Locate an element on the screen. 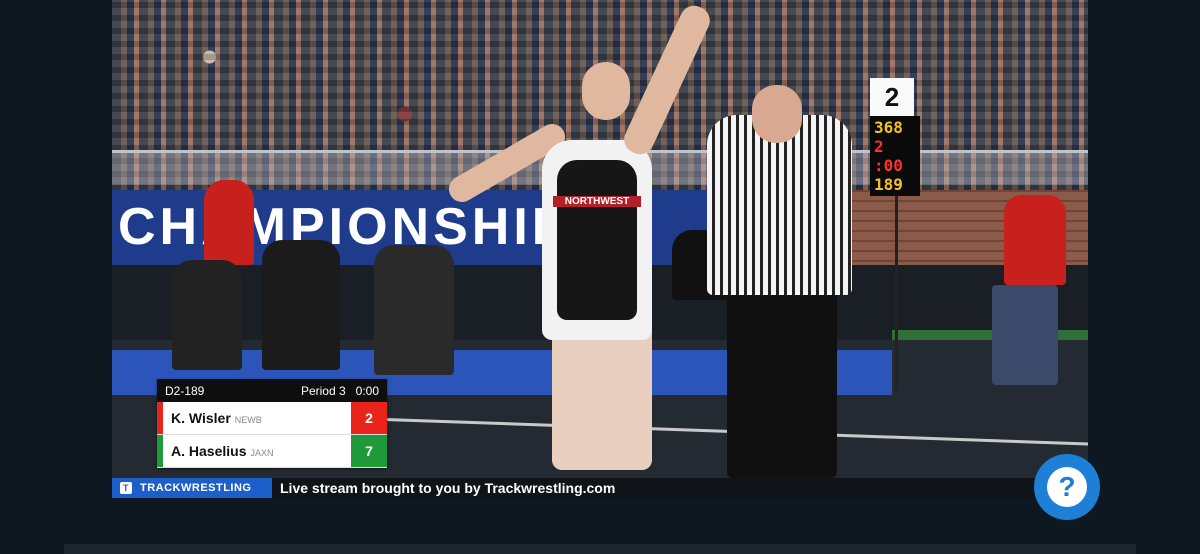  wrestler-name-text: A. Haselius is located at coordinates (209, 451).